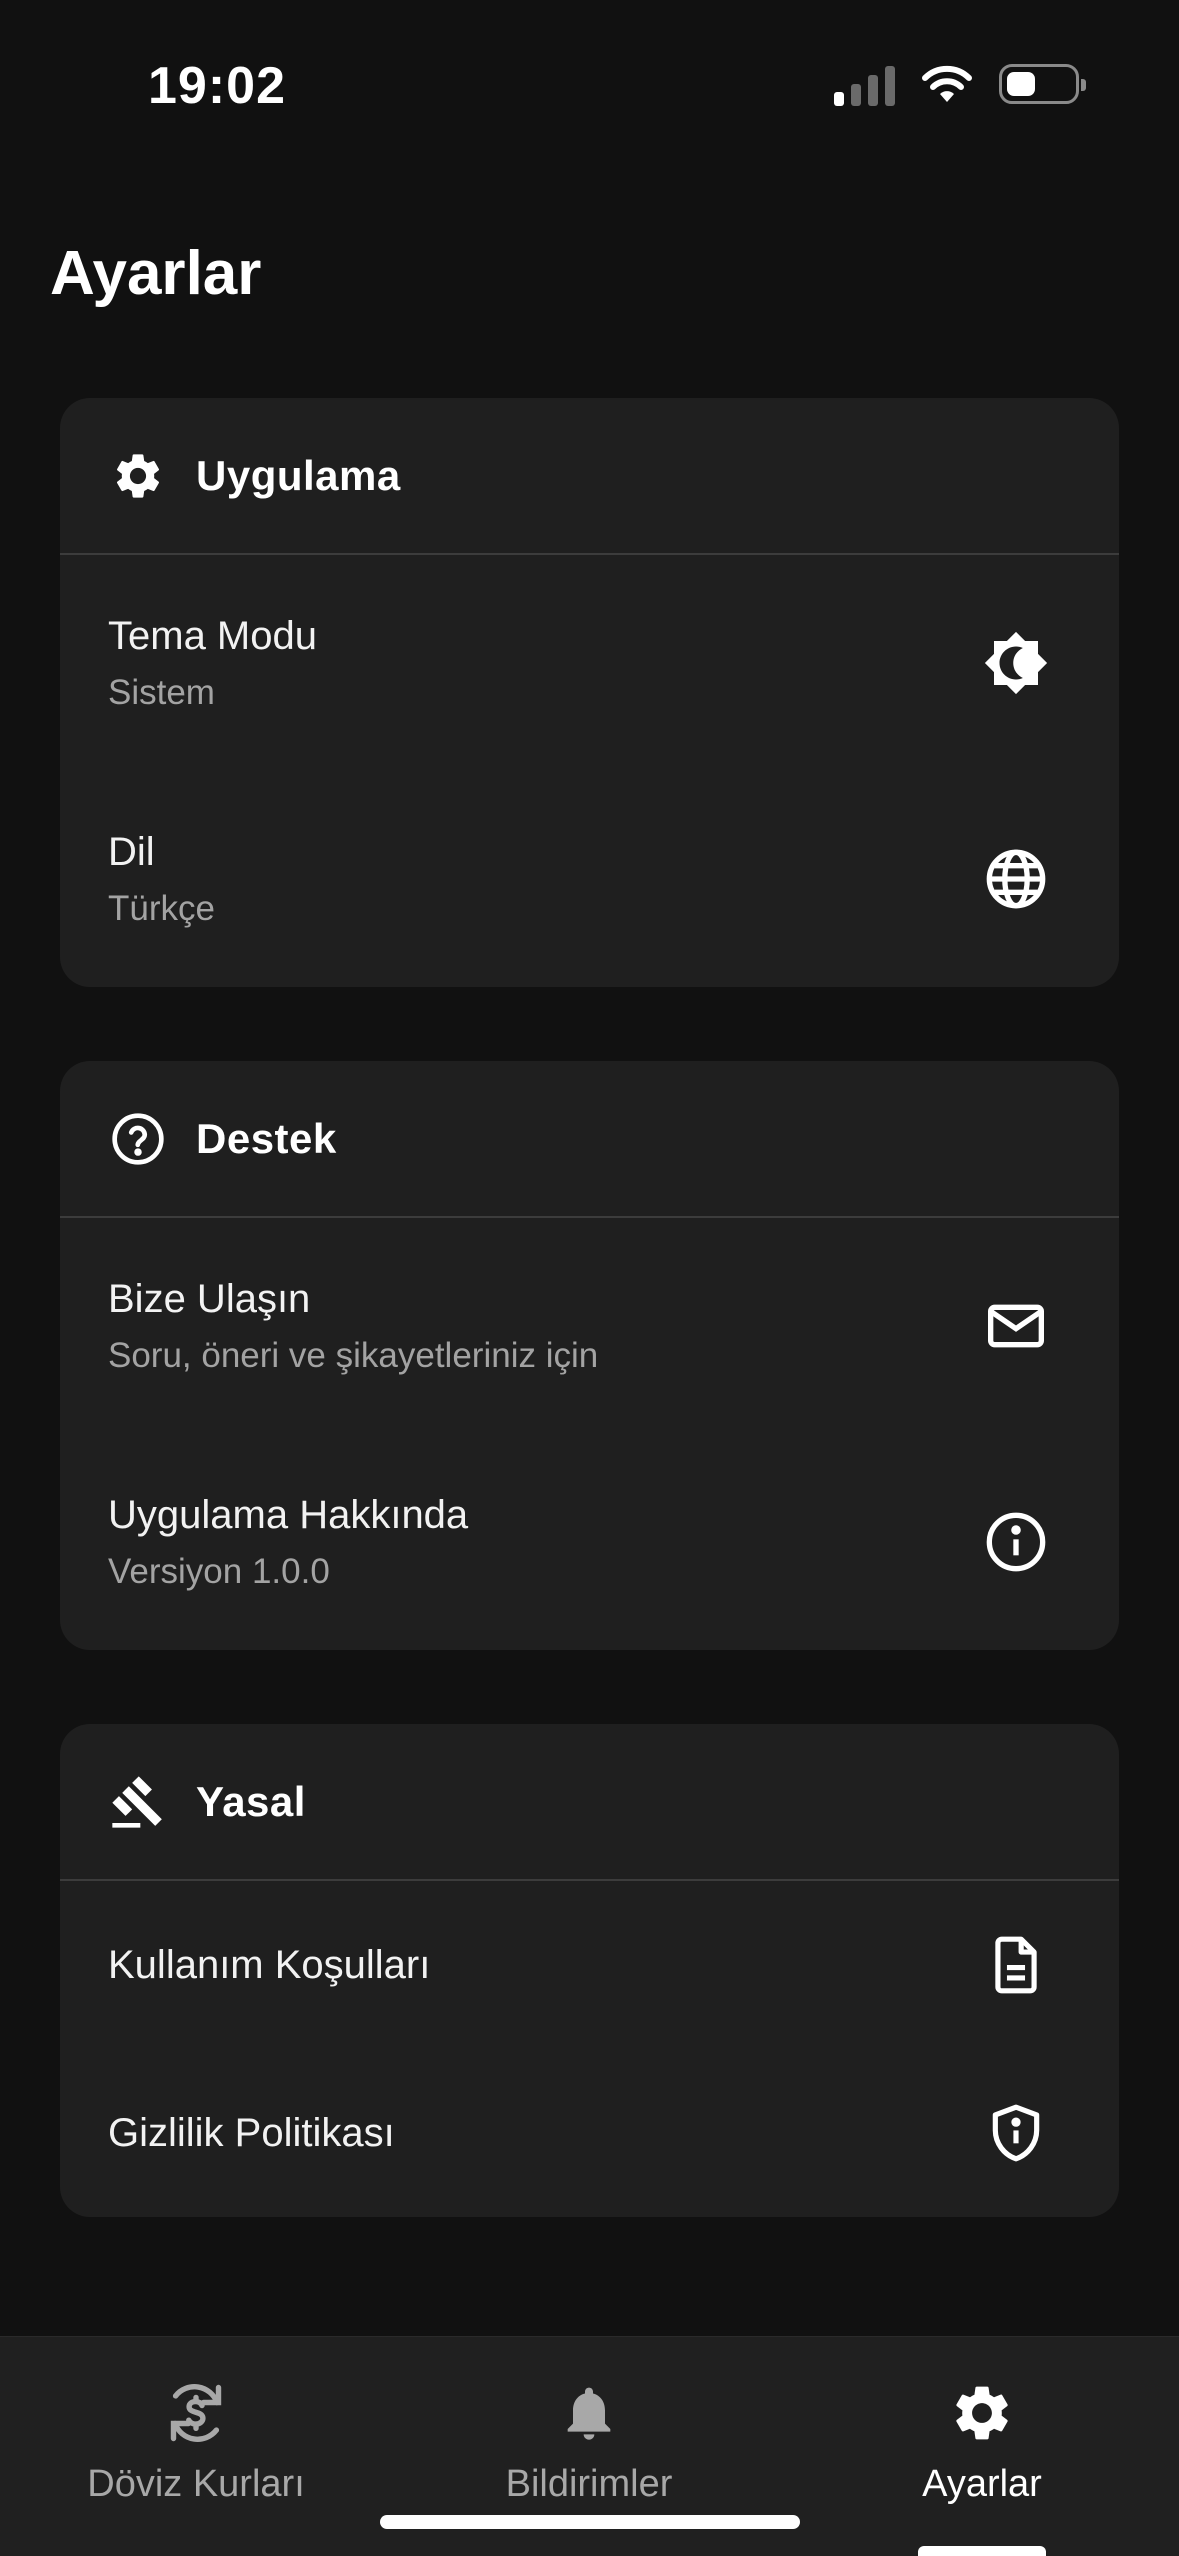 The image size is (1179, 2556). What do you see at coordinates (589, 663) in the screenshot?
I see `theme-mode-item: Tema Modu Sistem` at bounding box center [589, 663].